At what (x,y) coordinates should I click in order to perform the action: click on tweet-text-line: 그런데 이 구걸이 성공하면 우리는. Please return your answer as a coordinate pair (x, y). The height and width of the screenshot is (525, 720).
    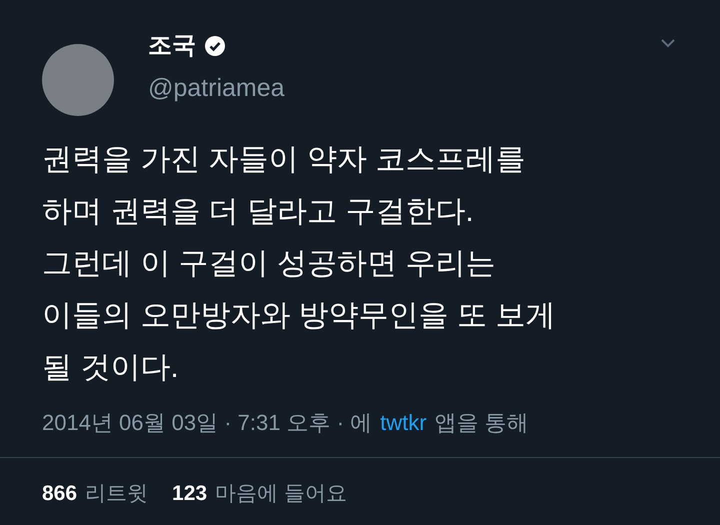
    Looking at the image, I should click on (269, 264).